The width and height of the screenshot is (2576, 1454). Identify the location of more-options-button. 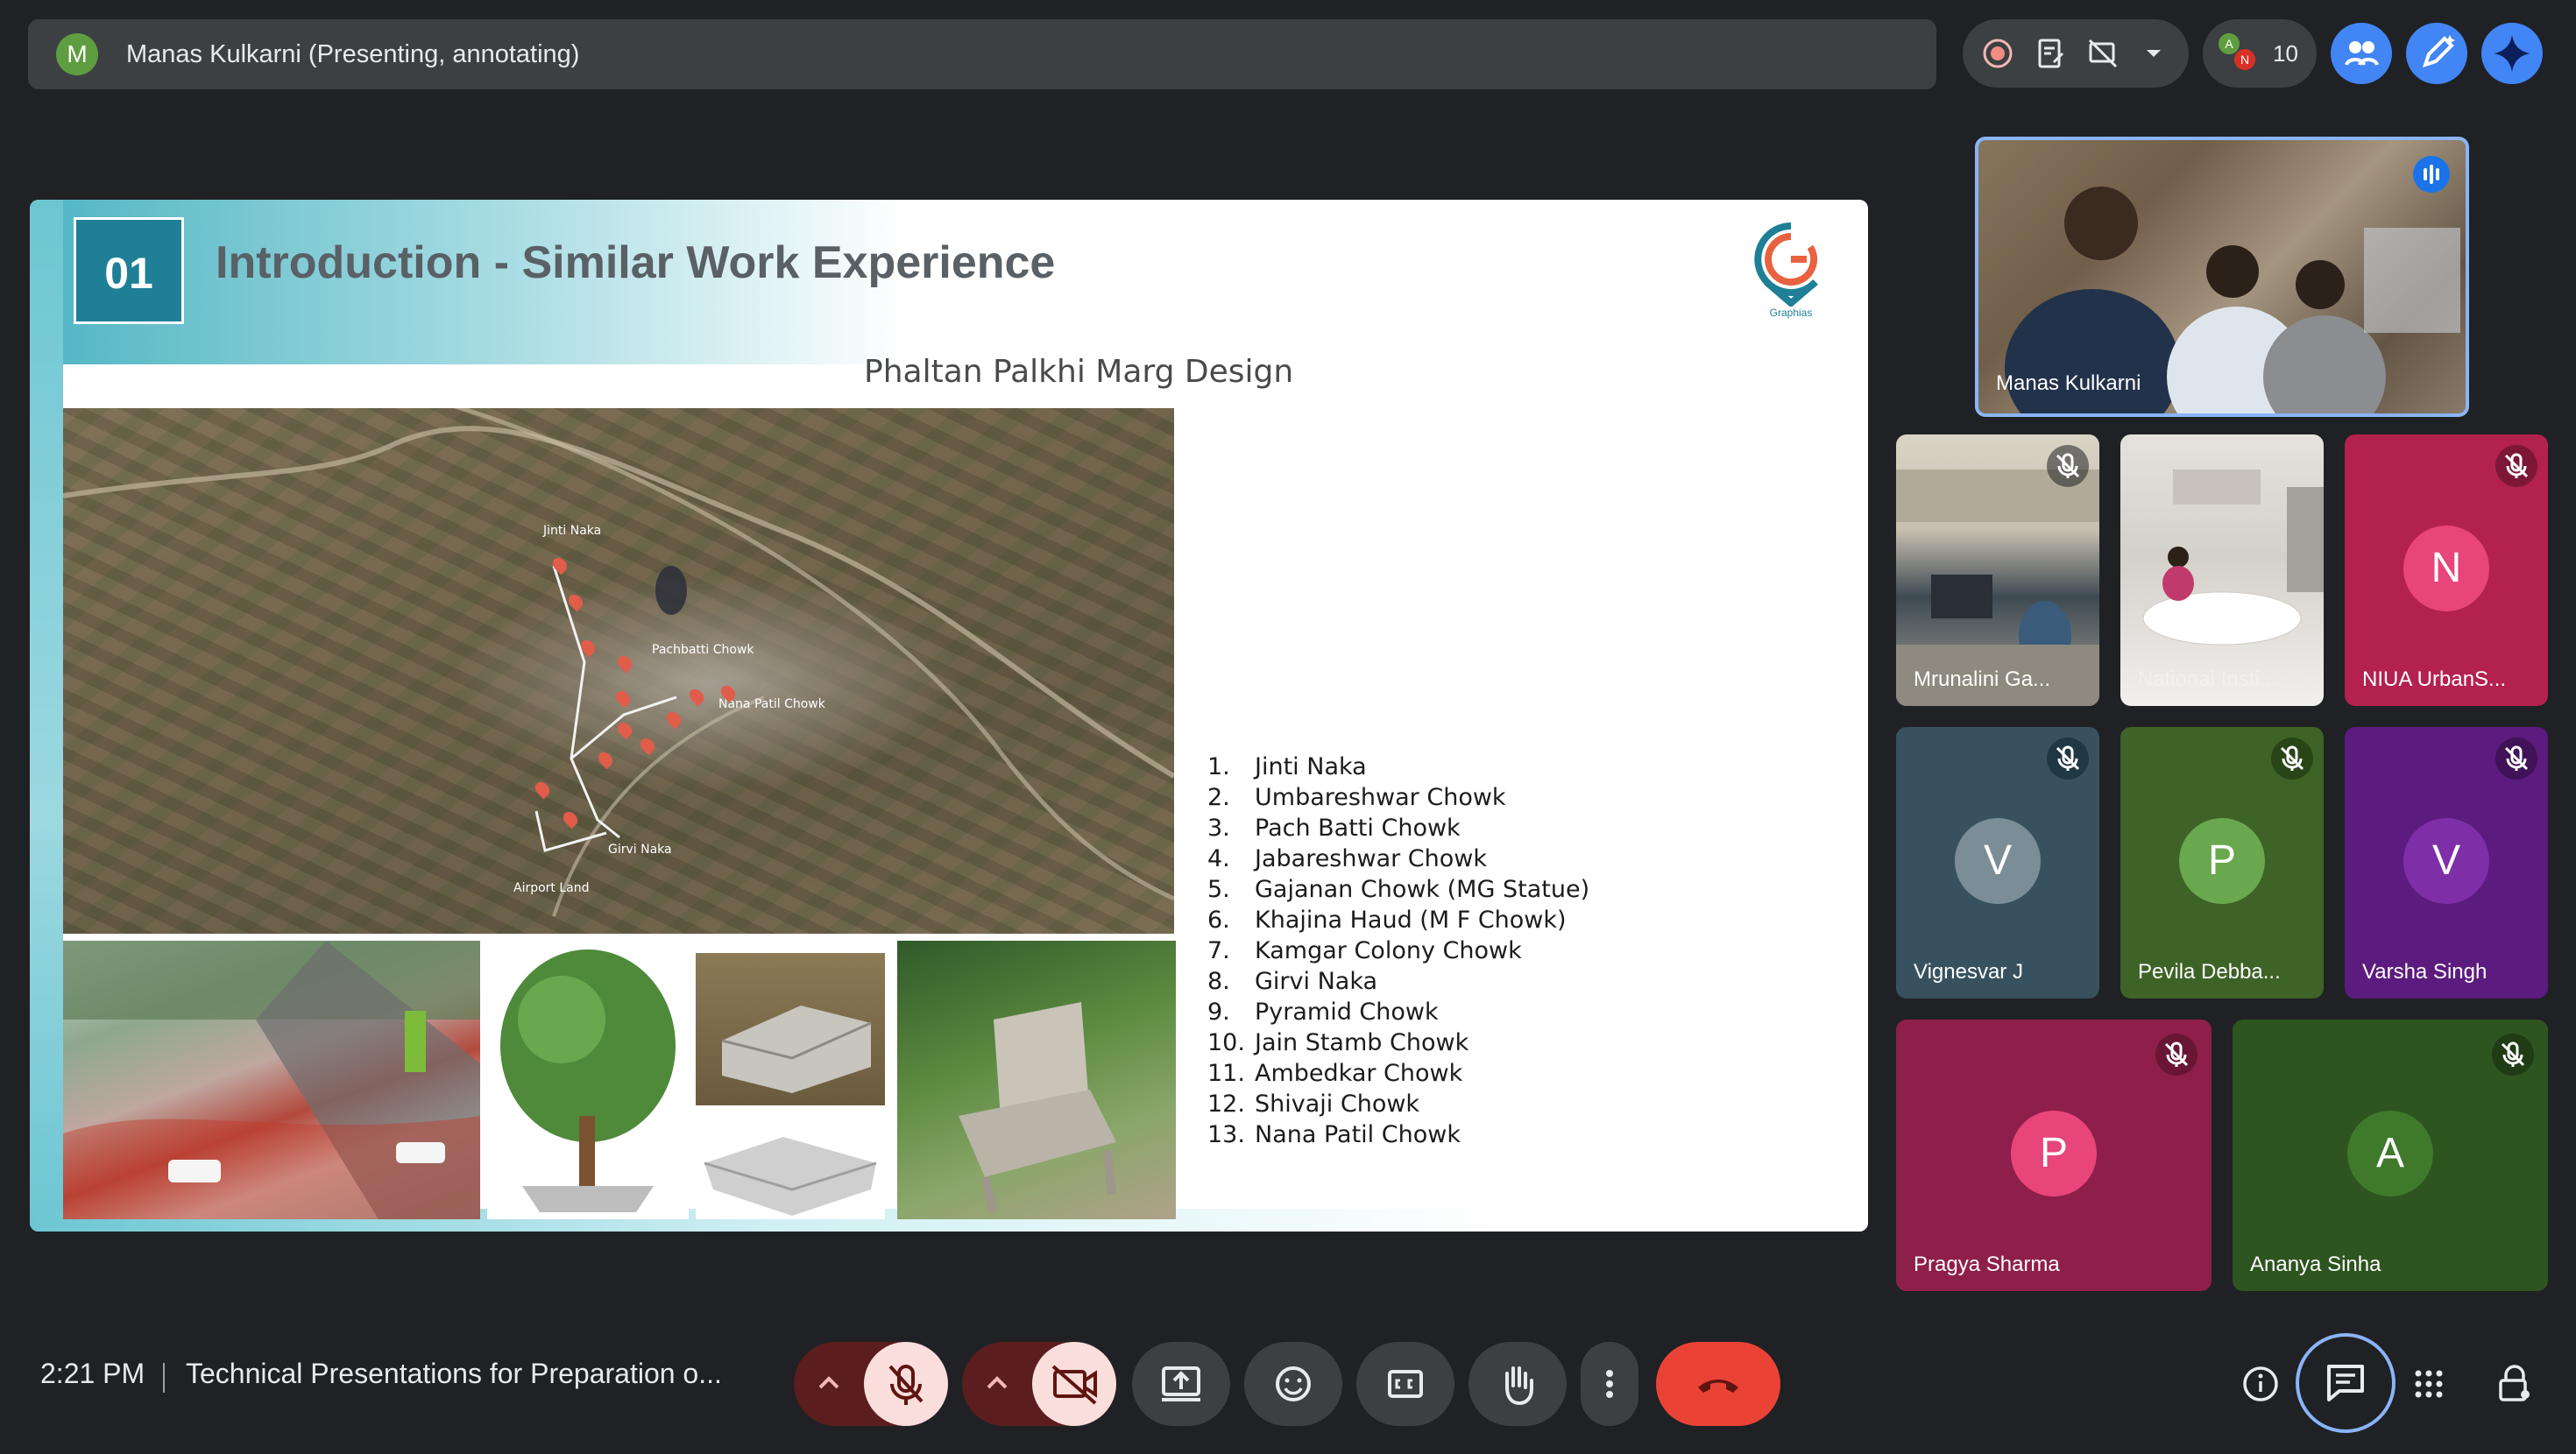
(1609, 1384).